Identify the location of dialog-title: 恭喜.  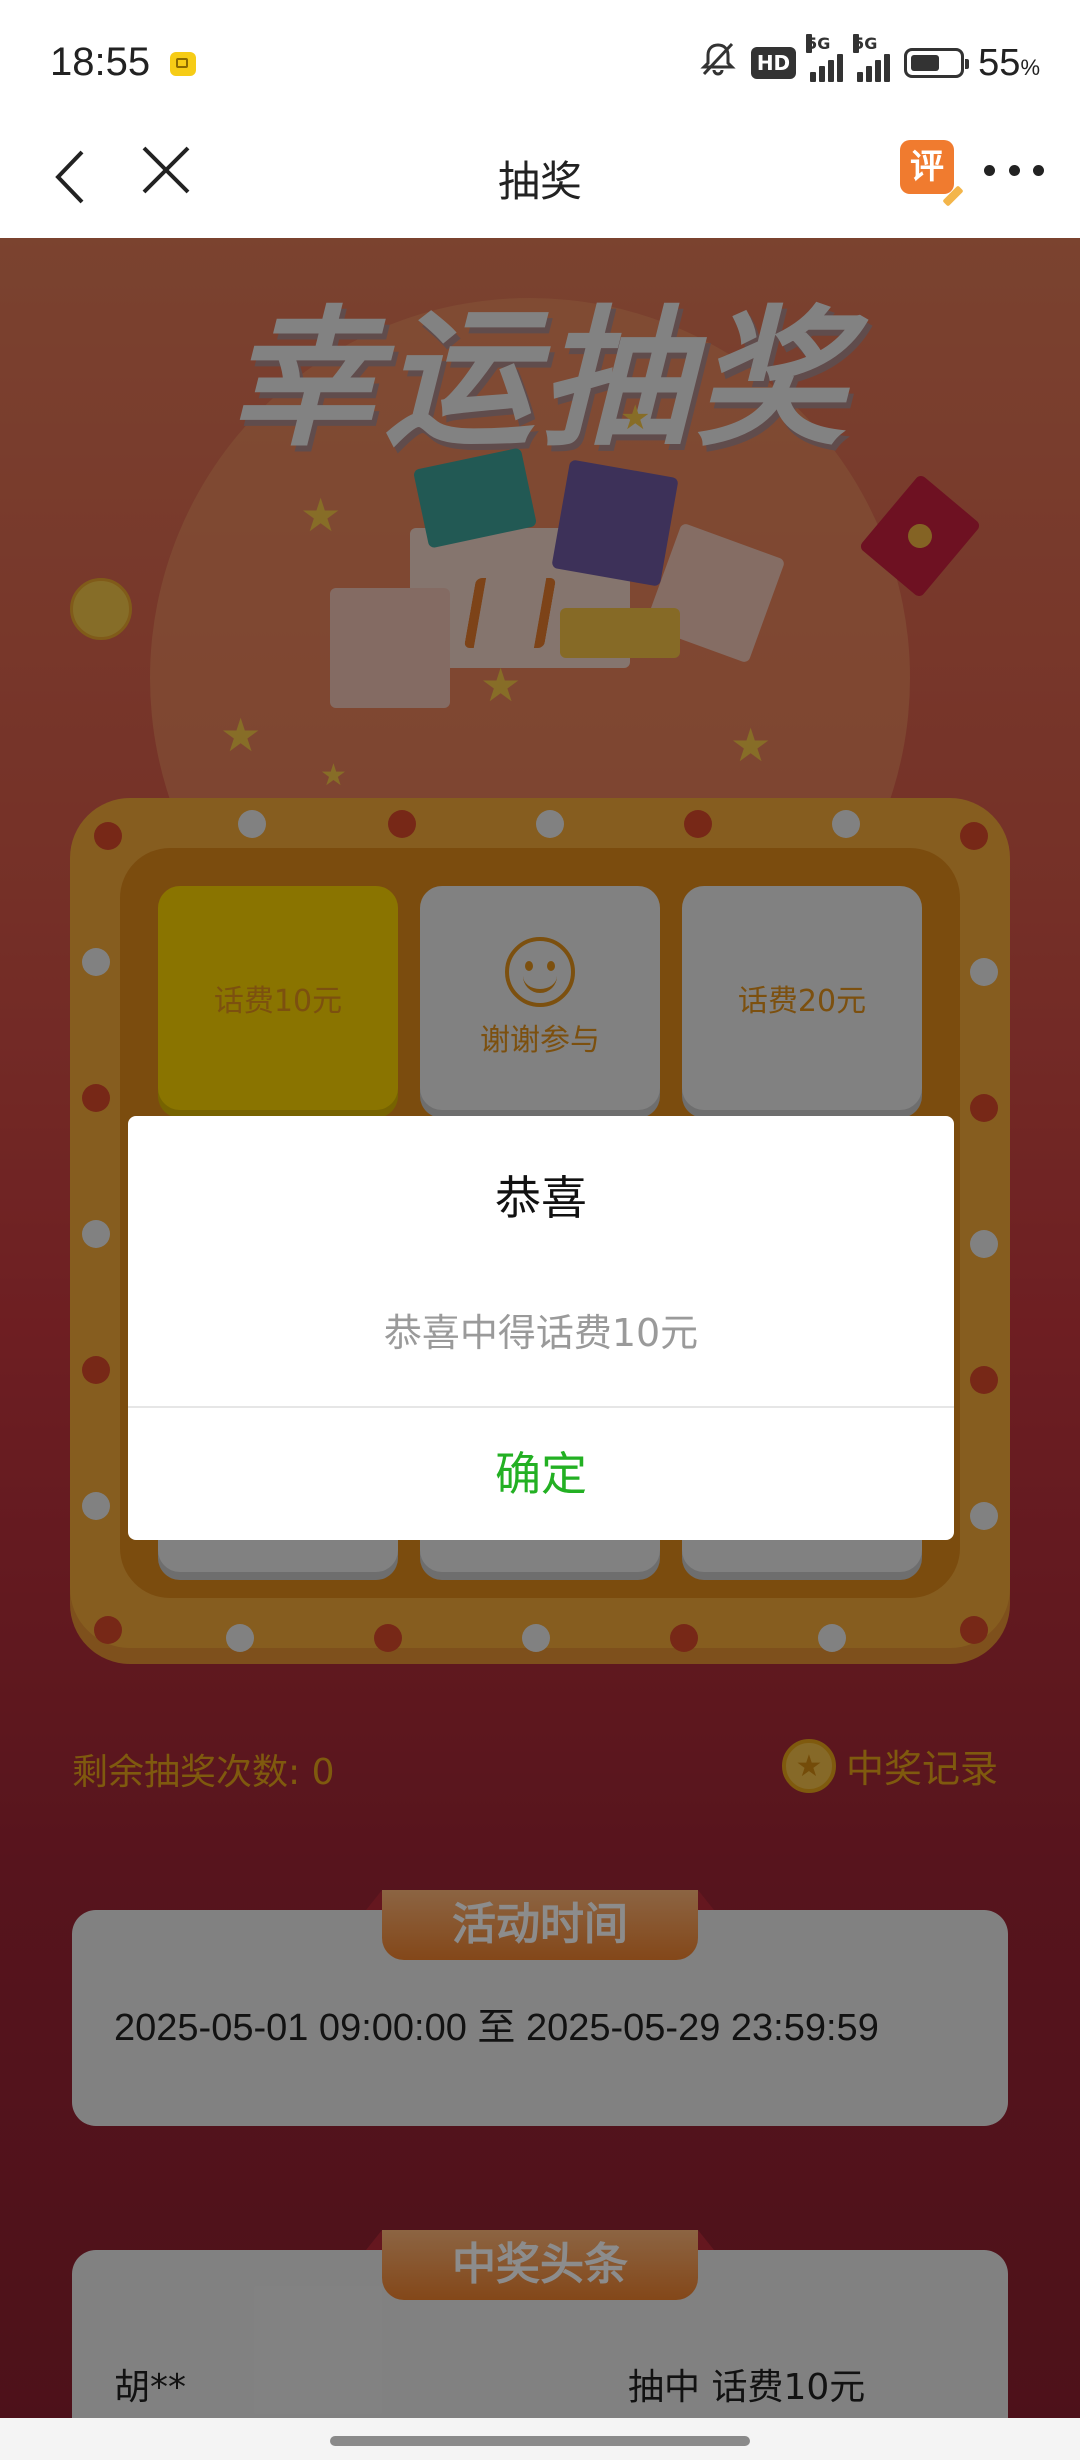
(541, 1198).